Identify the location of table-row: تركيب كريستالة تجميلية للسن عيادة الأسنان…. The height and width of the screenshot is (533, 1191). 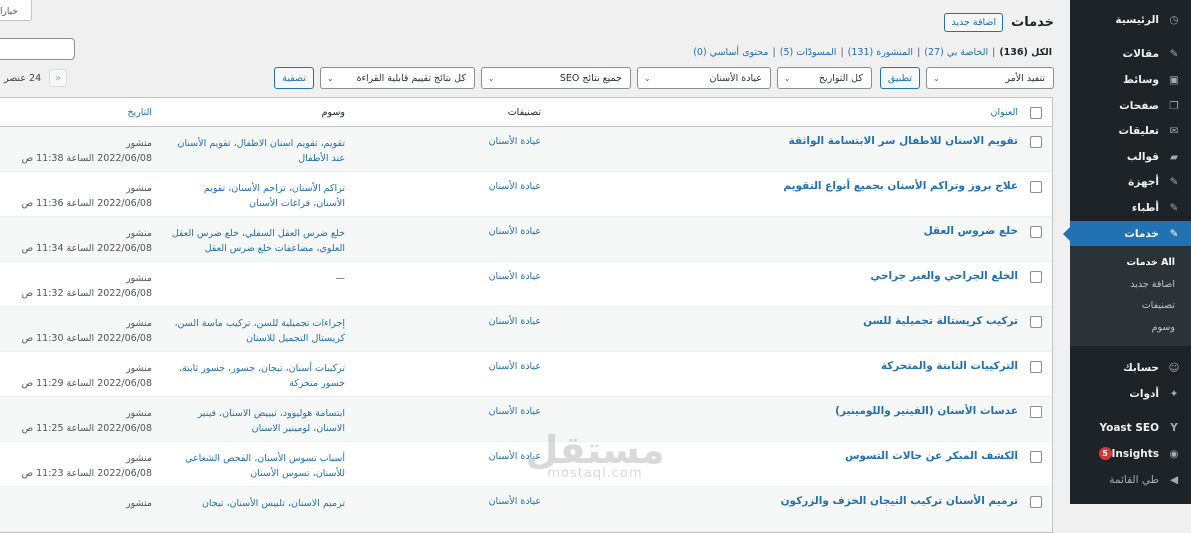
(526, 329).